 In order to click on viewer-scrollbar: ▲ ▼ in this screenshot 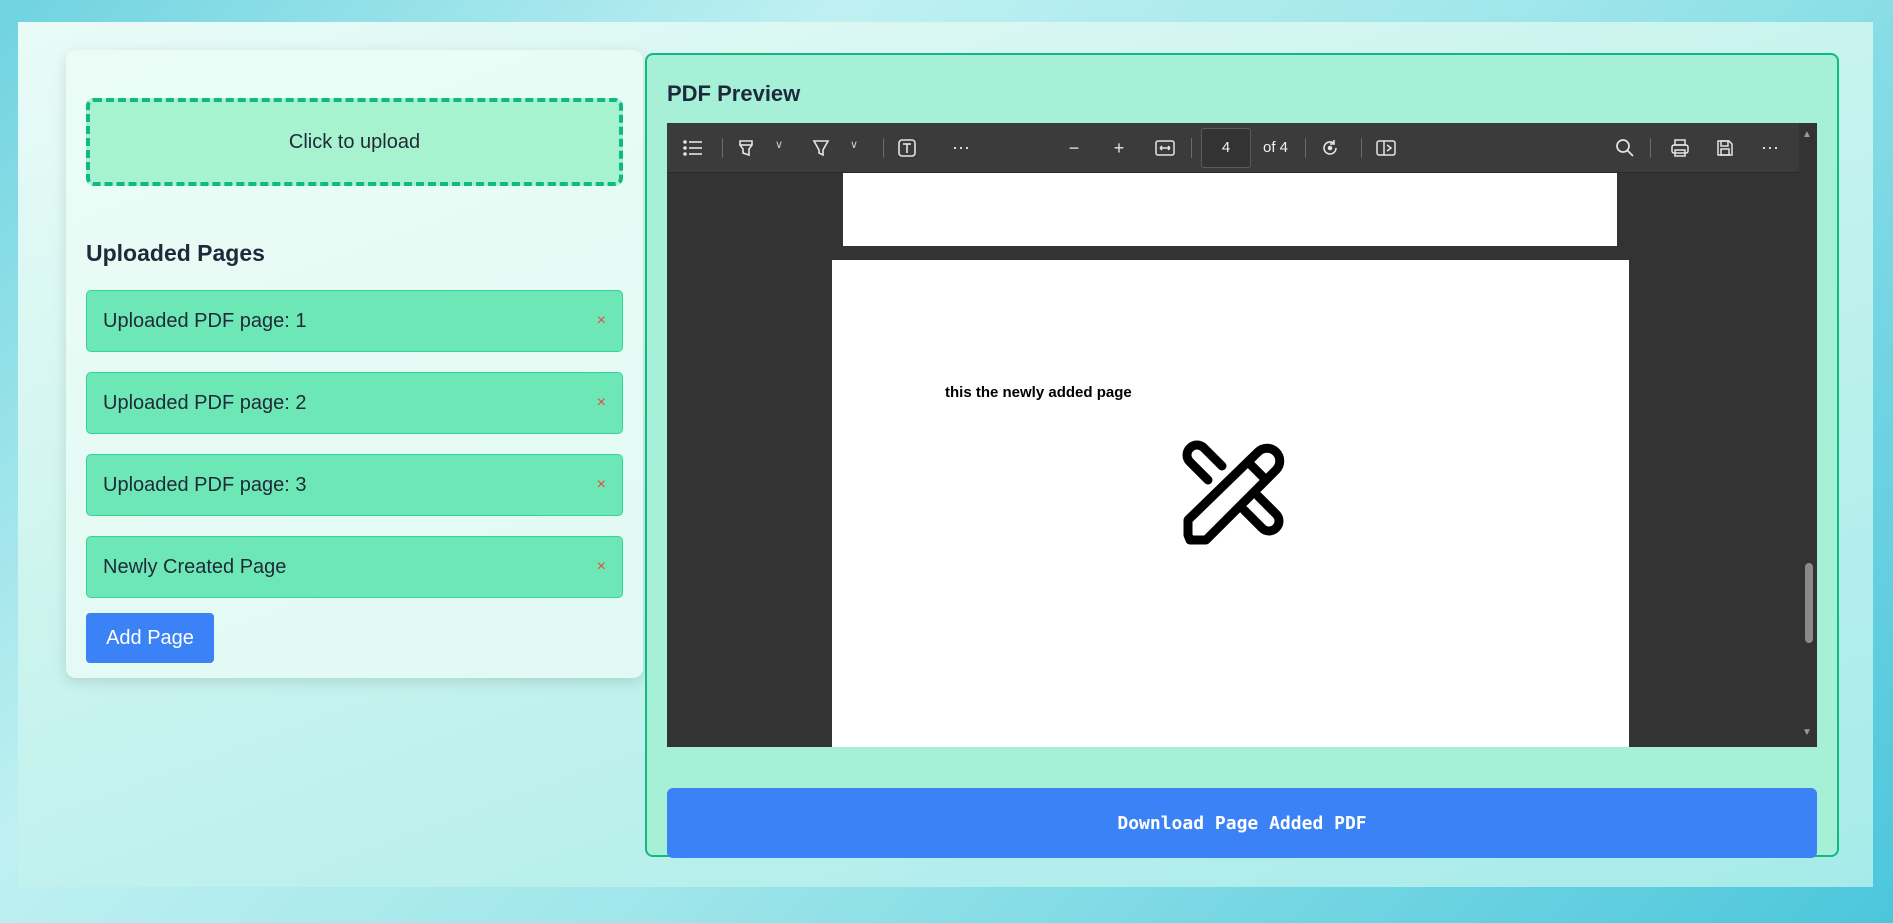, I will do `click(1808, 435)`.